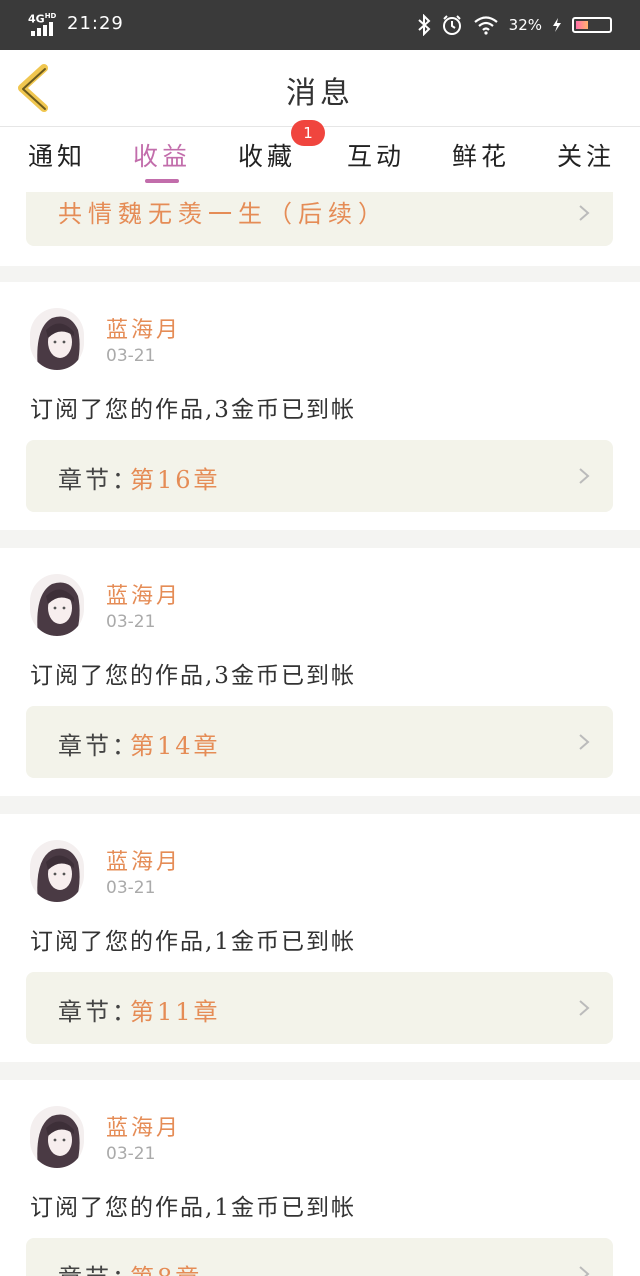  I want to click on app-header: 消息, so click(320, 88).